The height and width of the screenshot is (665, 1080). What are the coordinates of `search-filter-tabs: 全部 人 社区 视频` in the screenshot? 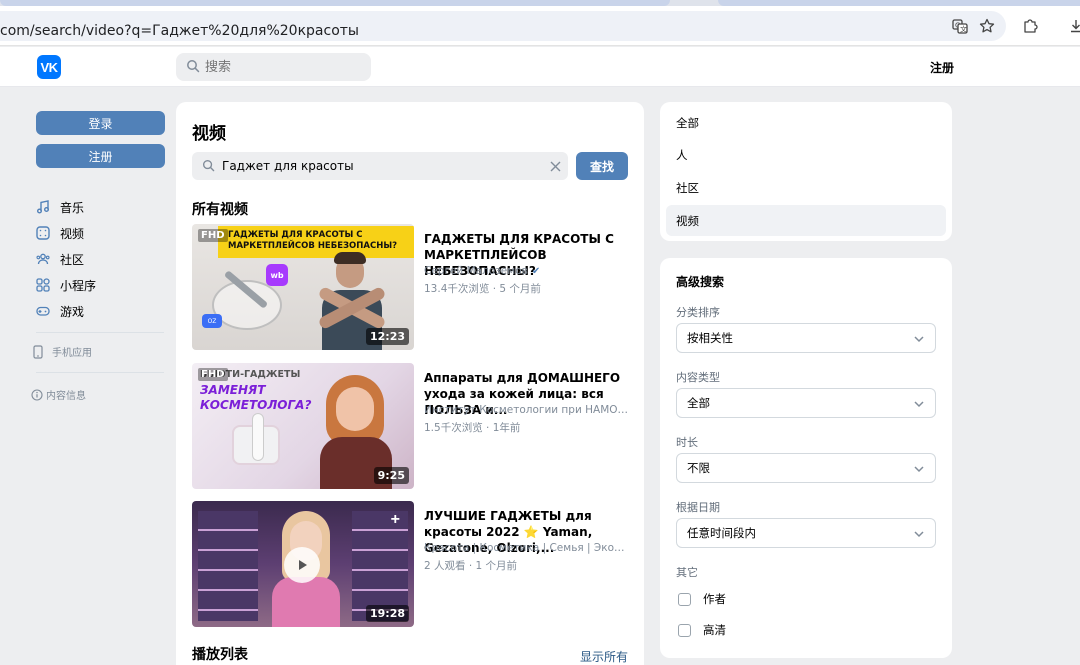 It's located at (806, 171).